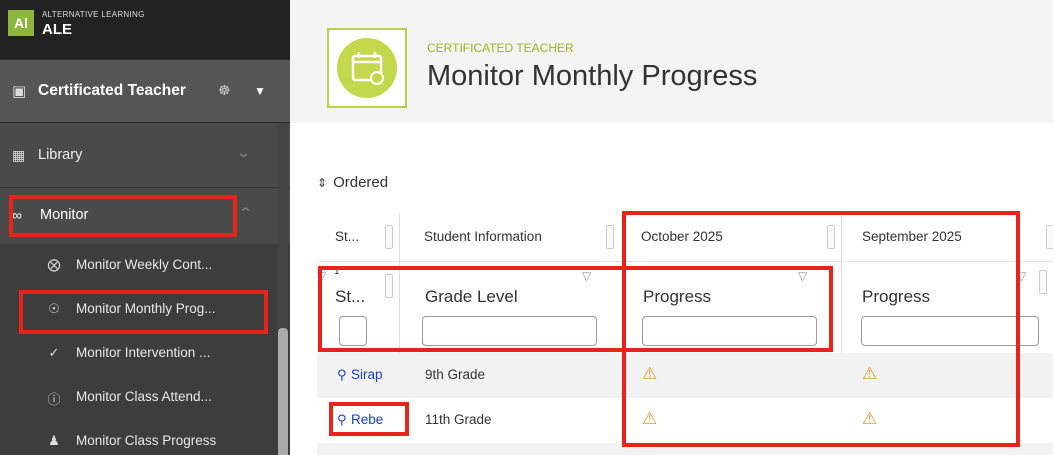 This screenshot has height=455, width=1053. Describe the element at coordinates (224, 90) in the screenshot. I see `teacher-icon: ☸` at that location.